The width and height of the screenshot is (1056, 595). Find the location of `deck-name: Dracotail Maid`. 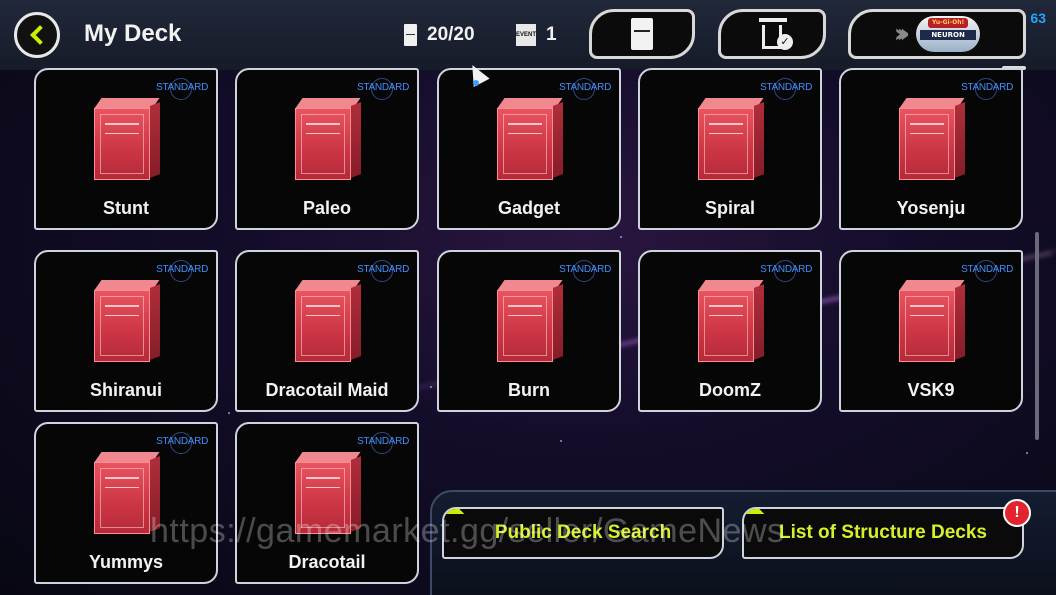

deck-name: Dracotail Maid is located at coordinates (327, 390).